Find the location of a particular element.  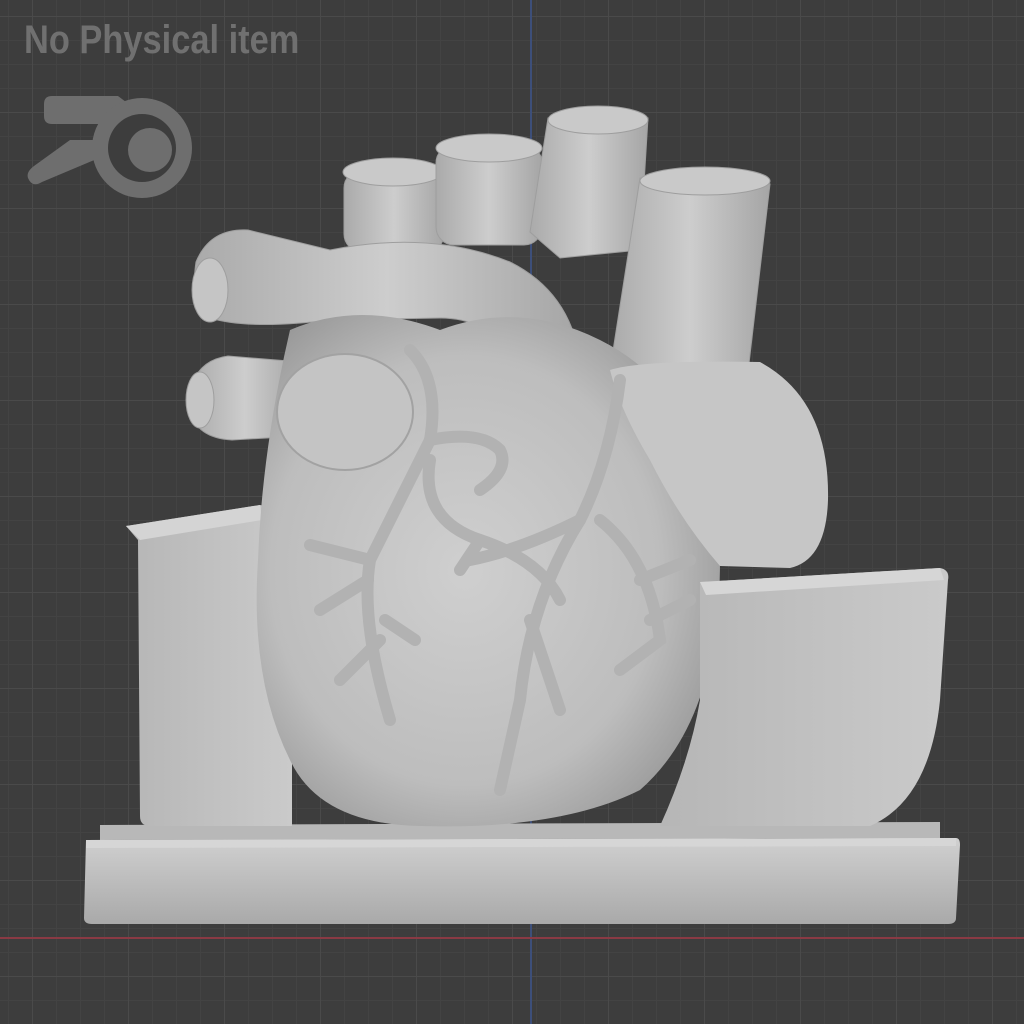

right-panel is located at coordinates (804, 697).